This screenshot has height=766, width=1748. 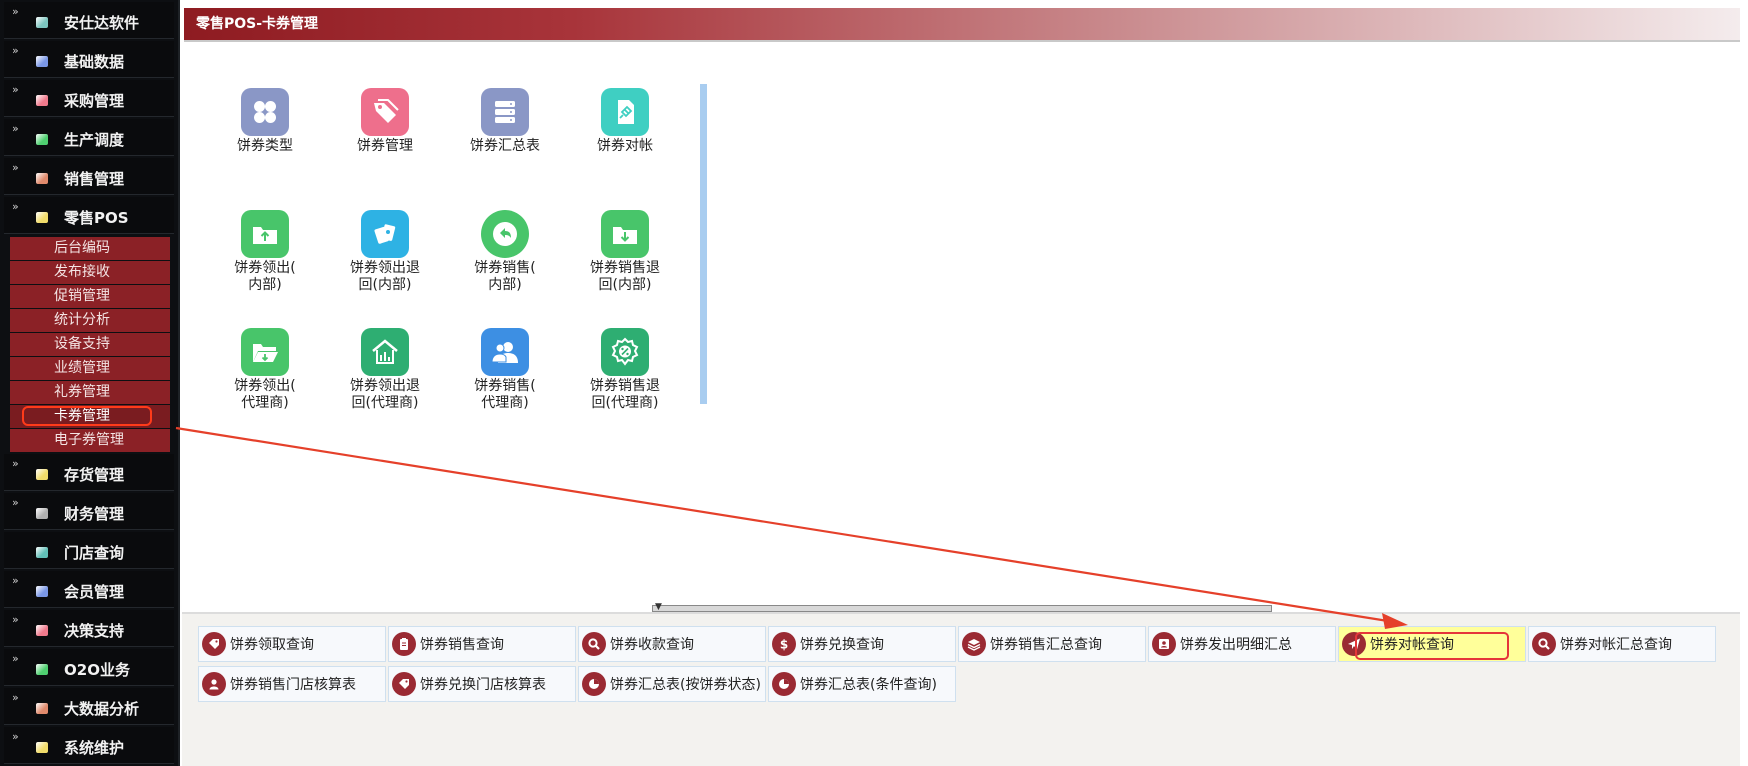 What do you see at coordinates (385, 234) in the screenshot?
I see `cards-icon` at bounding box center [385, 234].